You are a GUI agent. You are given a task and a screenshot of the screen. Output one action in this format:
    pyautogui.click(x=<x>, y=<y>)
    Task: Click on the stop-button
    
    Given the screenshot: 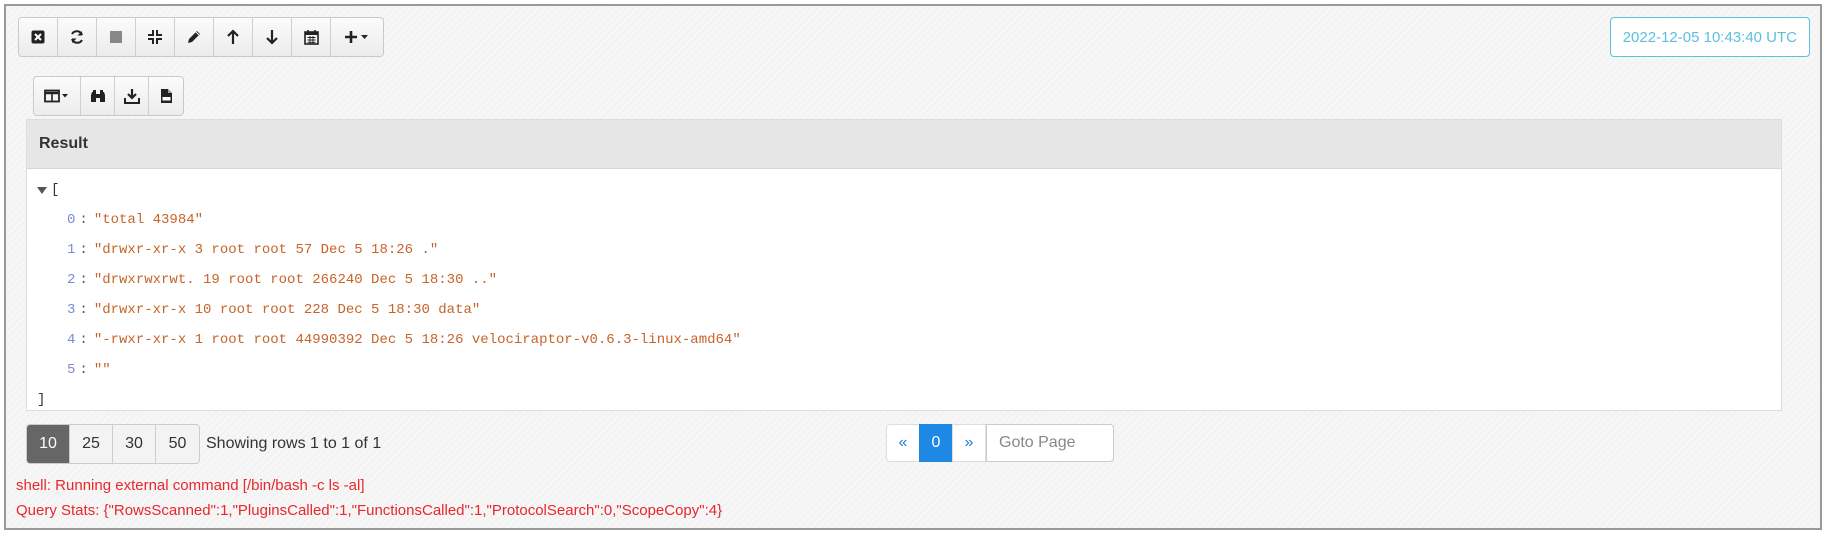 What is the action you would take?
    pyautogui.click(x=116, y=37)
    